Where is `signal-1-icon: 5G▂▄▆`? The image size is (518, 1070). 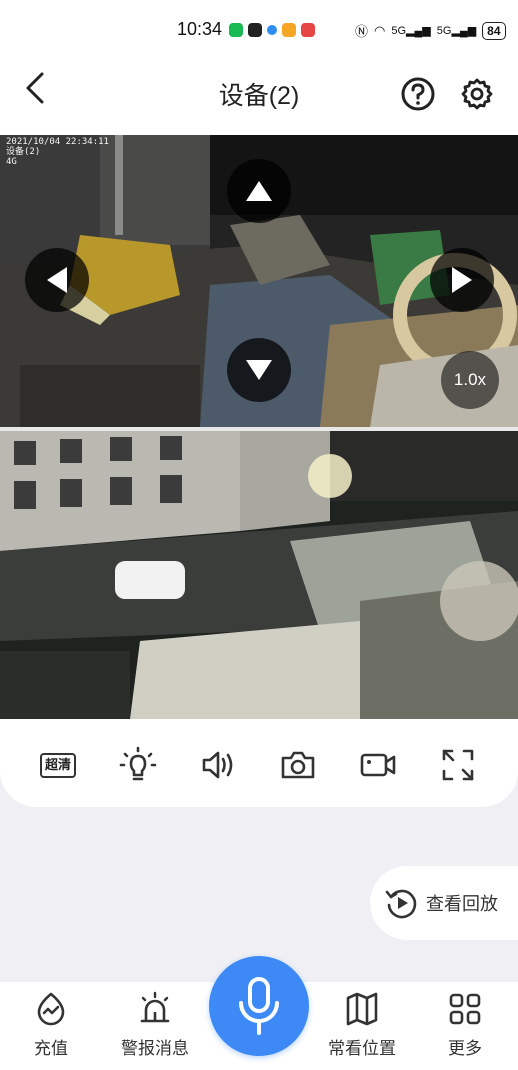 signal-1-icon: 5G▂▄▆ is located at coordinates (411, 31).